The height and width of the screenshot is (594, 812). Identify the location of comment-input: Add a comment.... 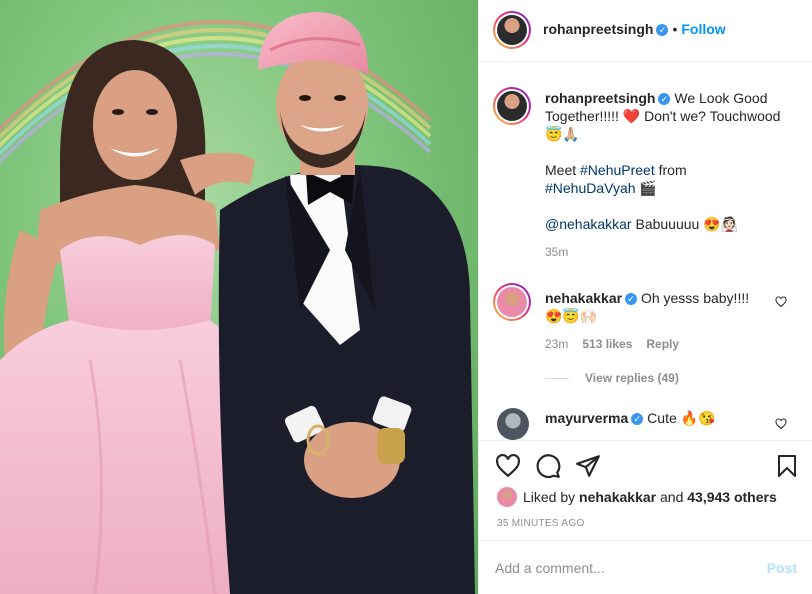
(550, 568).